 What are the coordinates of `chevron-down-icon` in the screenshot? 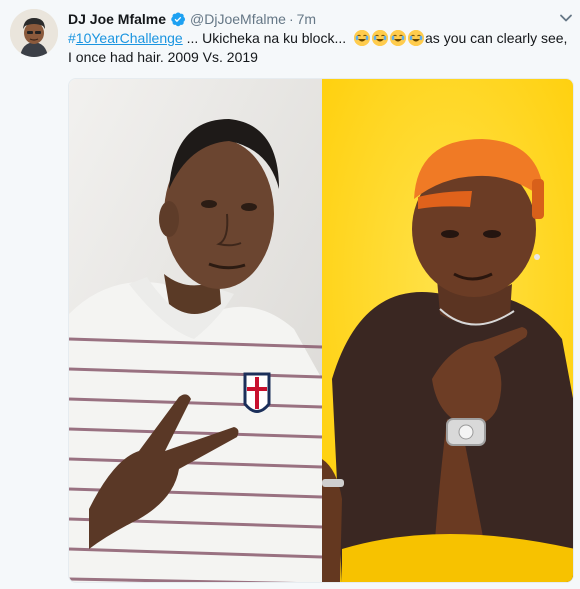 It's located at (566, 18).